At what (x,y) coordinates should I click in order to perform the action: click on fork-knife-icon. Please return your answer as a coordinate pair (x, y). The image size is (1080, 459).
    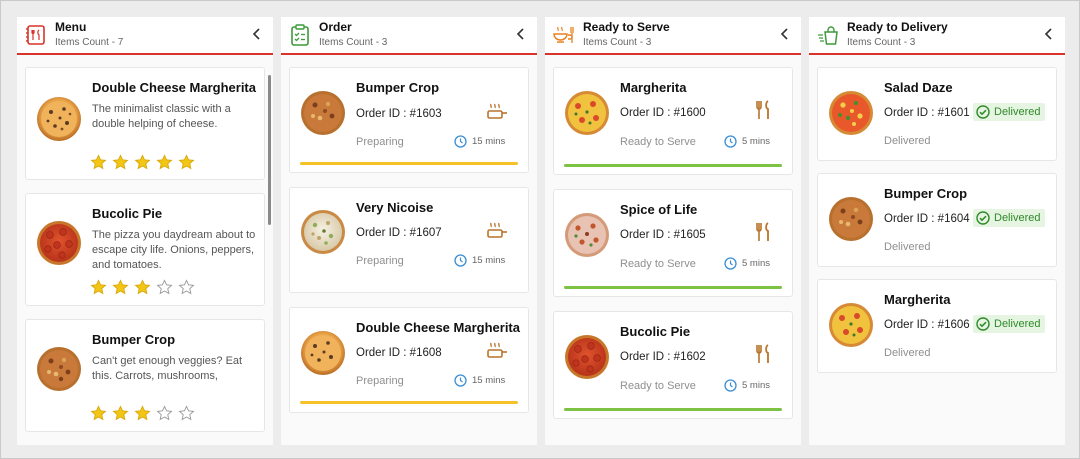
    Looking at the image, I should click on (762, 231).